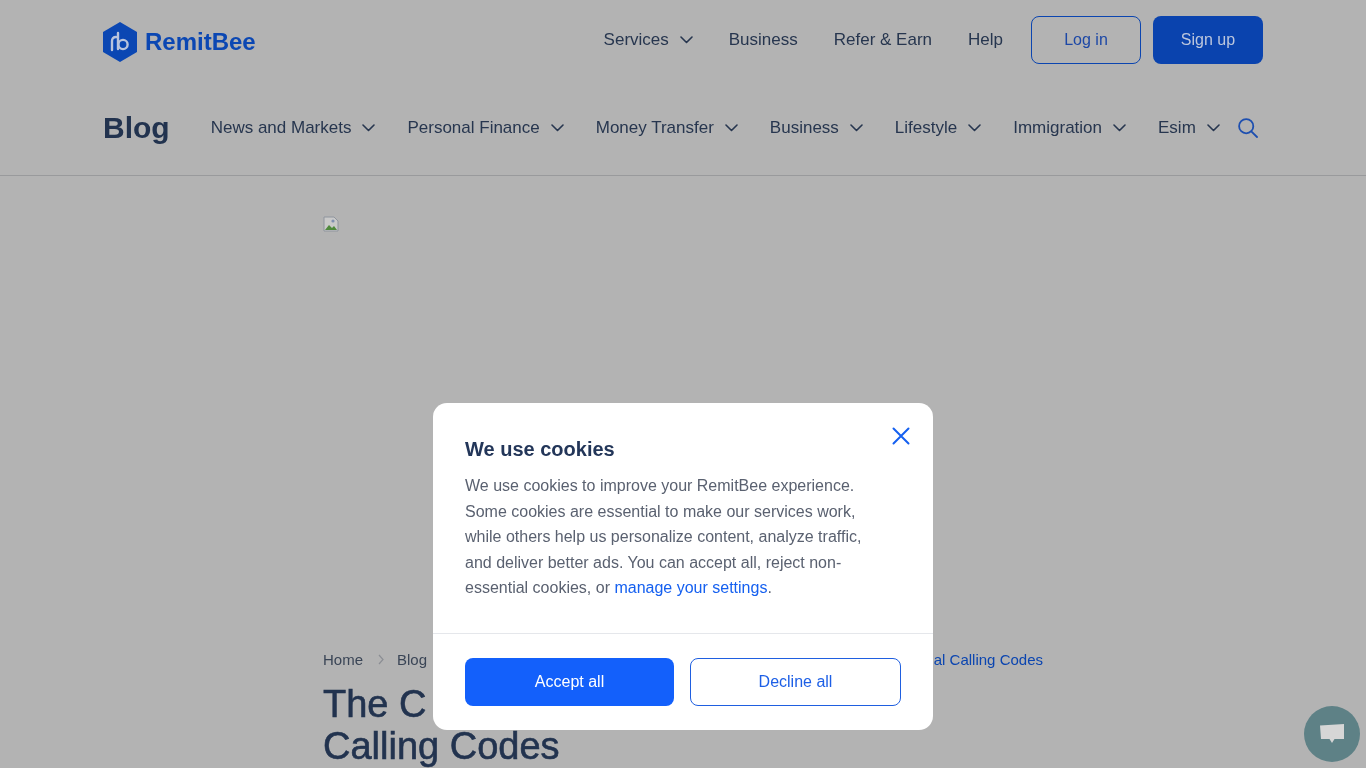 The width and height of the screenshot is (1366, 768). Describe the element at coordinates (1247, 127) in the screenshot. I see `search-icon` at that location.